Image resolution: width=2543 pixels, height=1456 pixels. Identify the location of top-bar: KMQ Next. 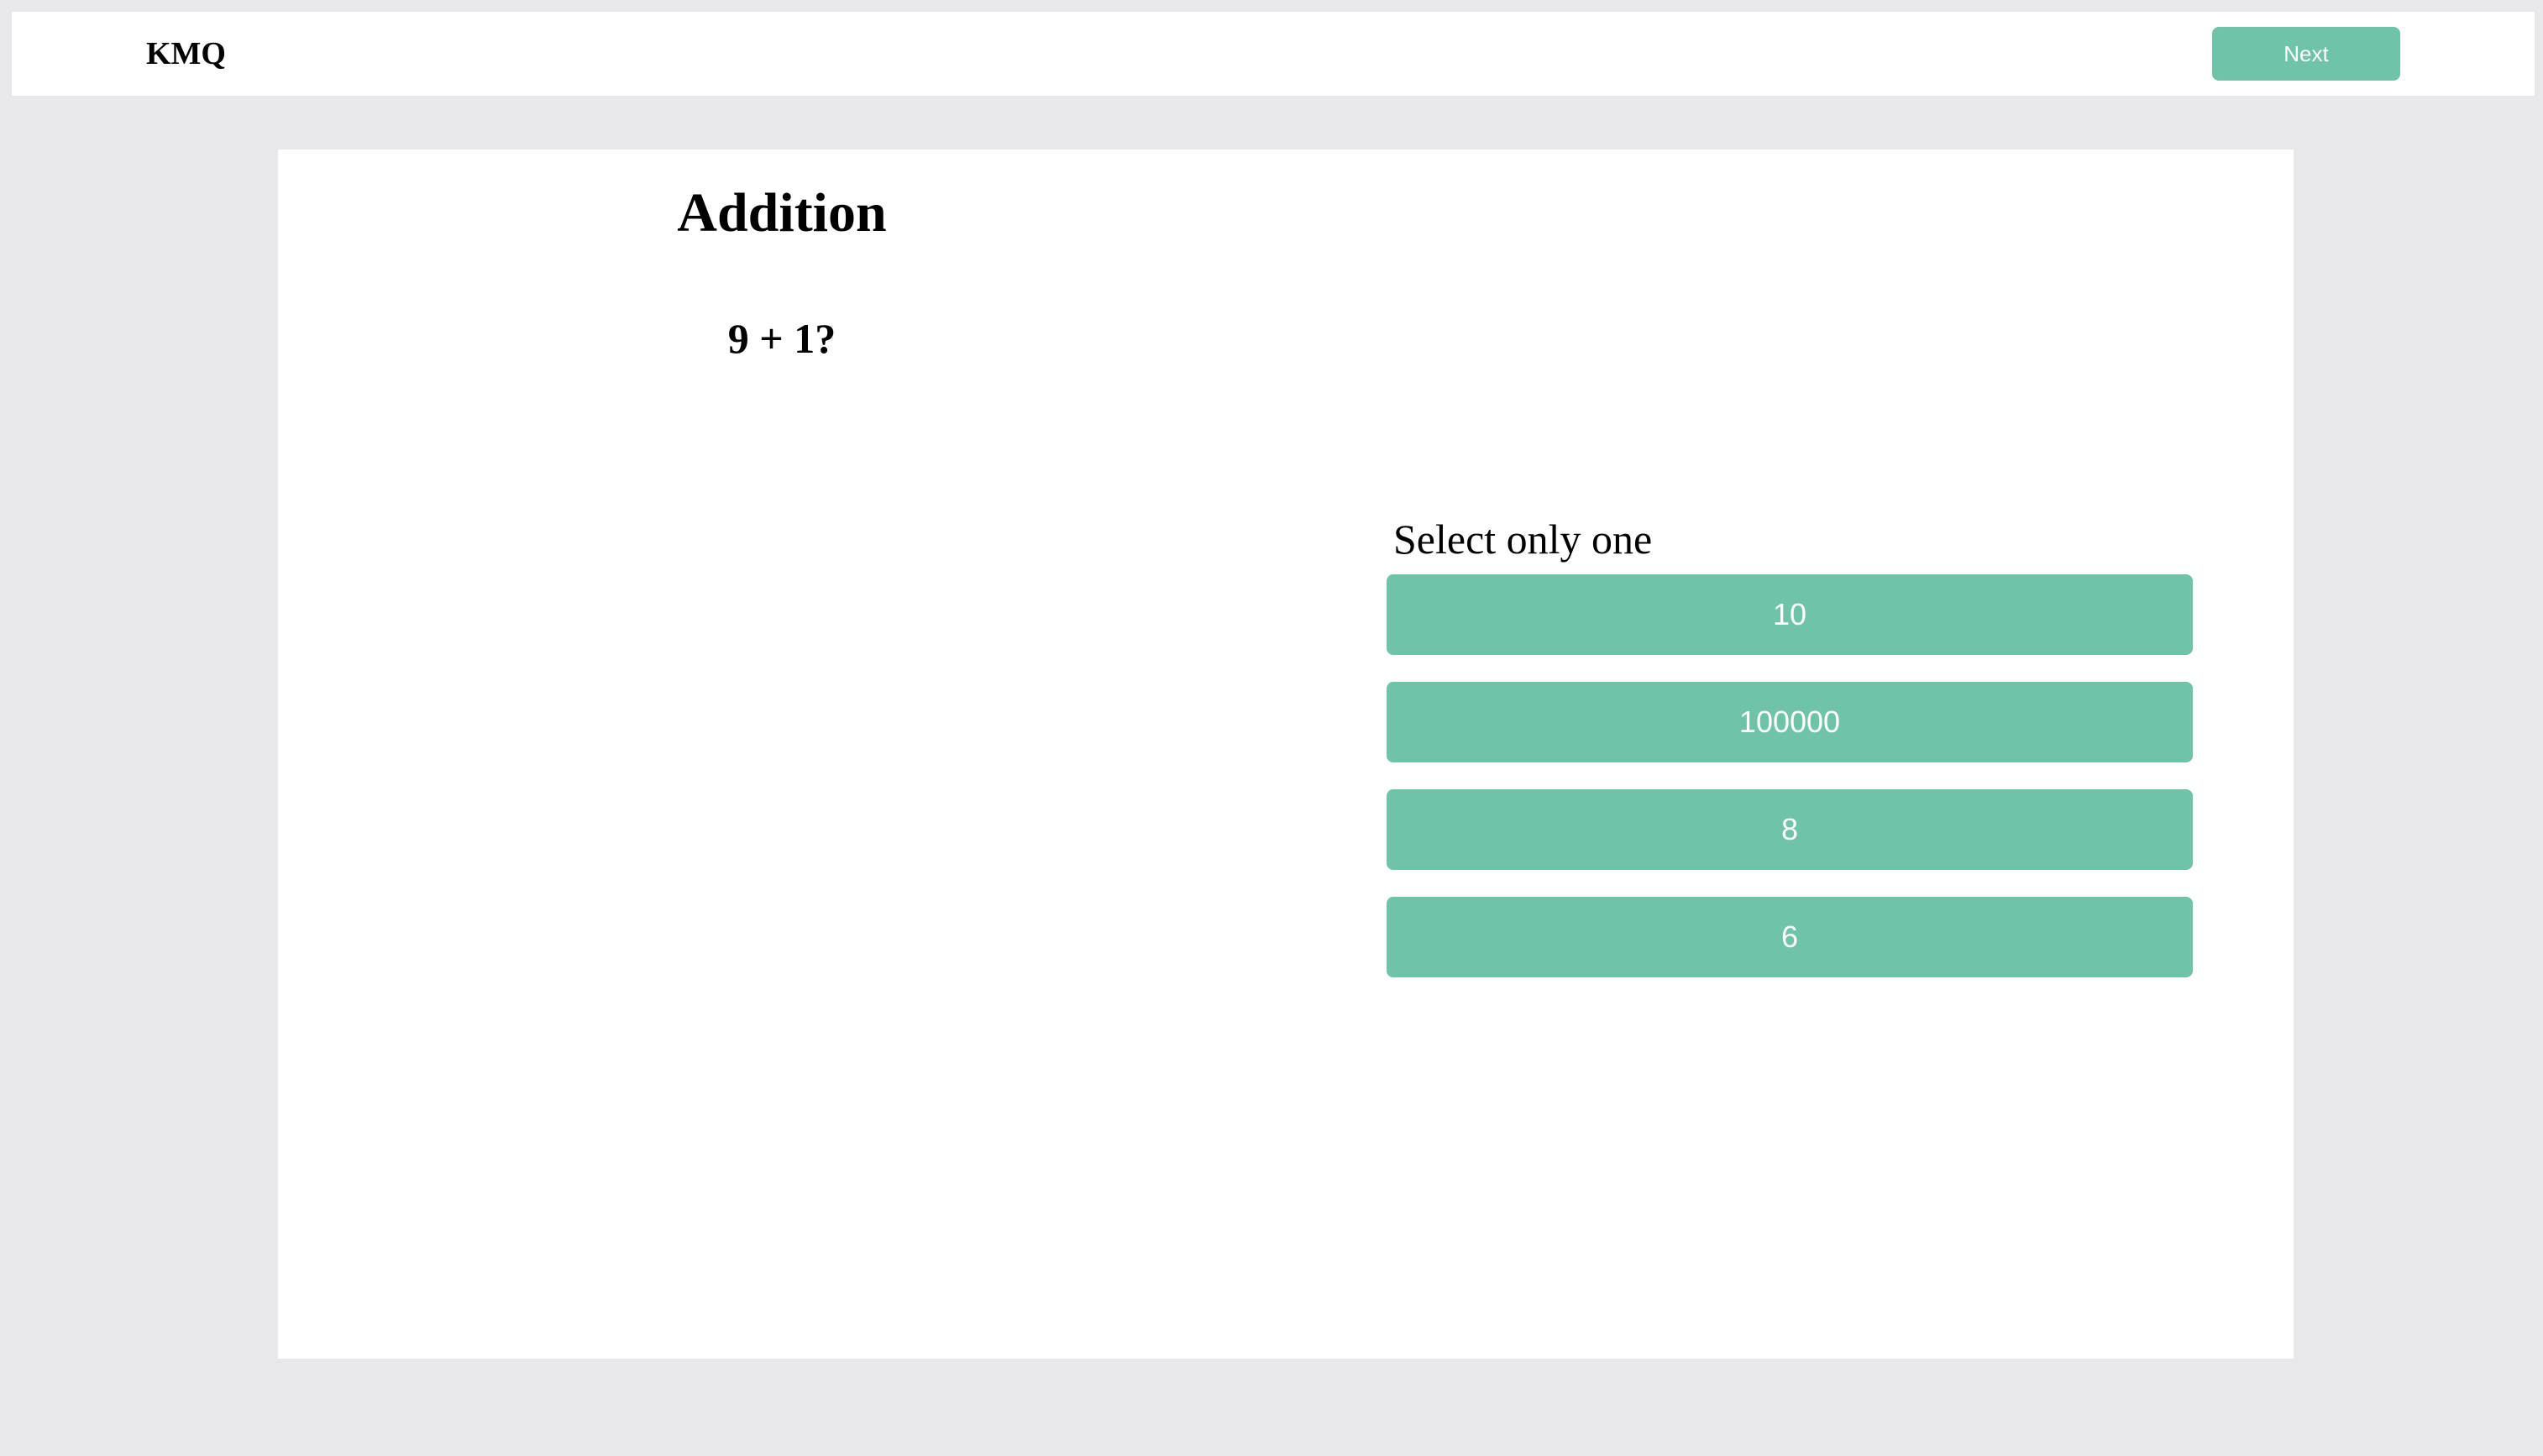
(1273, 54).